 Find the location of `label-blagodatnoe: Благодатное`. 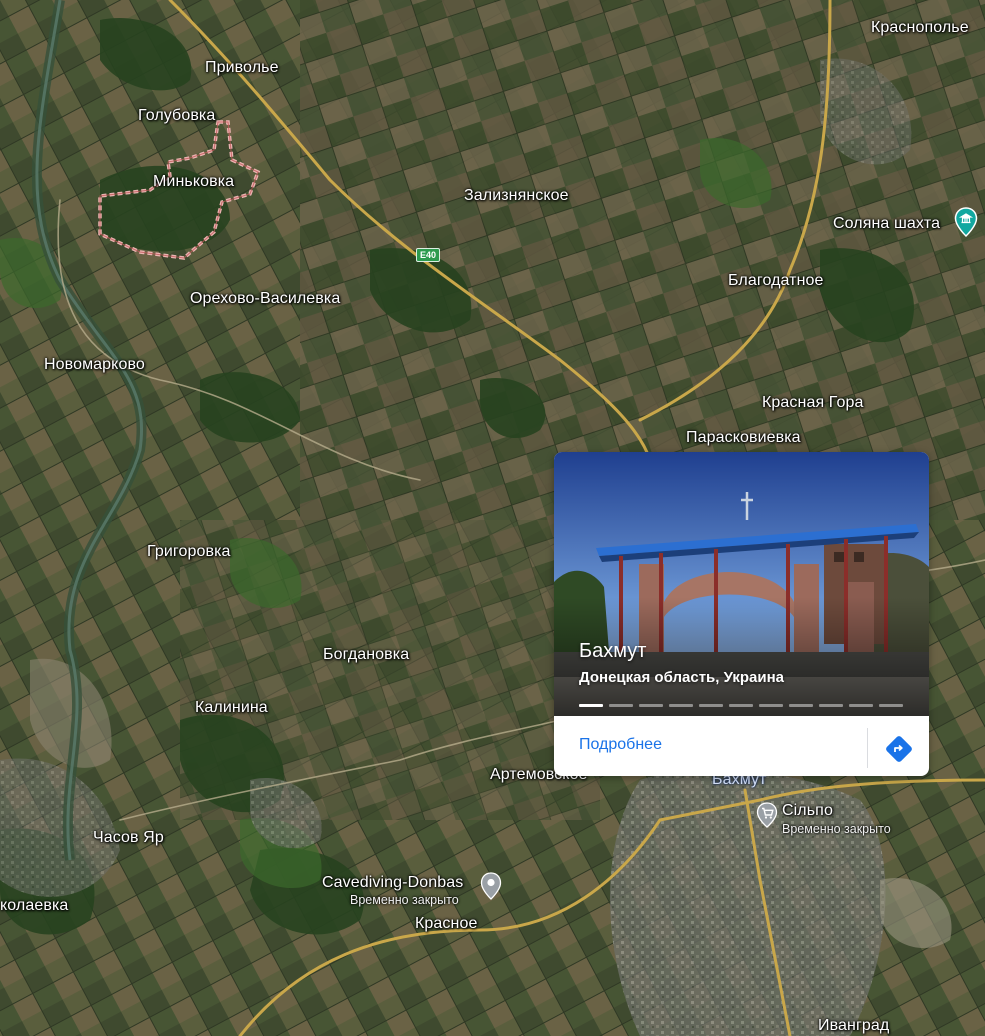

label-blagodatnoe: Благодатное is located at coordinates (776, 281).